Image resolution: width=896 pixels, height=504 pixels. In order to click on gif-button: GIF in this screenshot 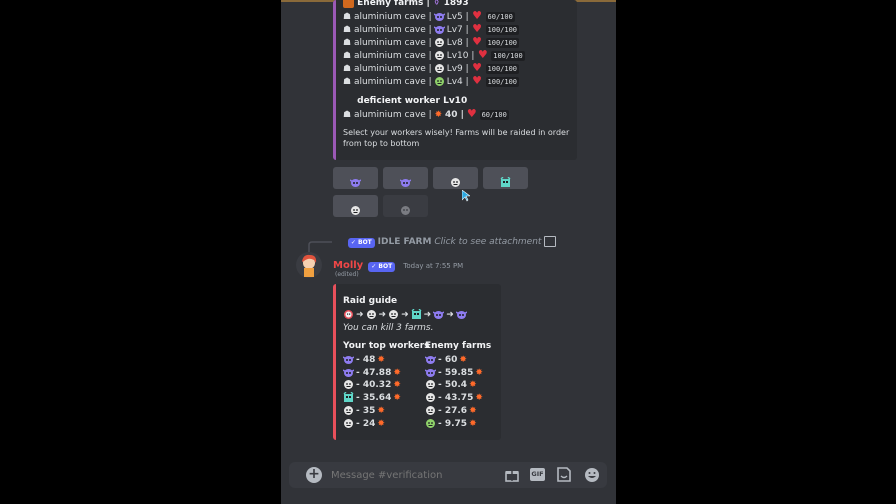, I will do `click(537, 474)`.